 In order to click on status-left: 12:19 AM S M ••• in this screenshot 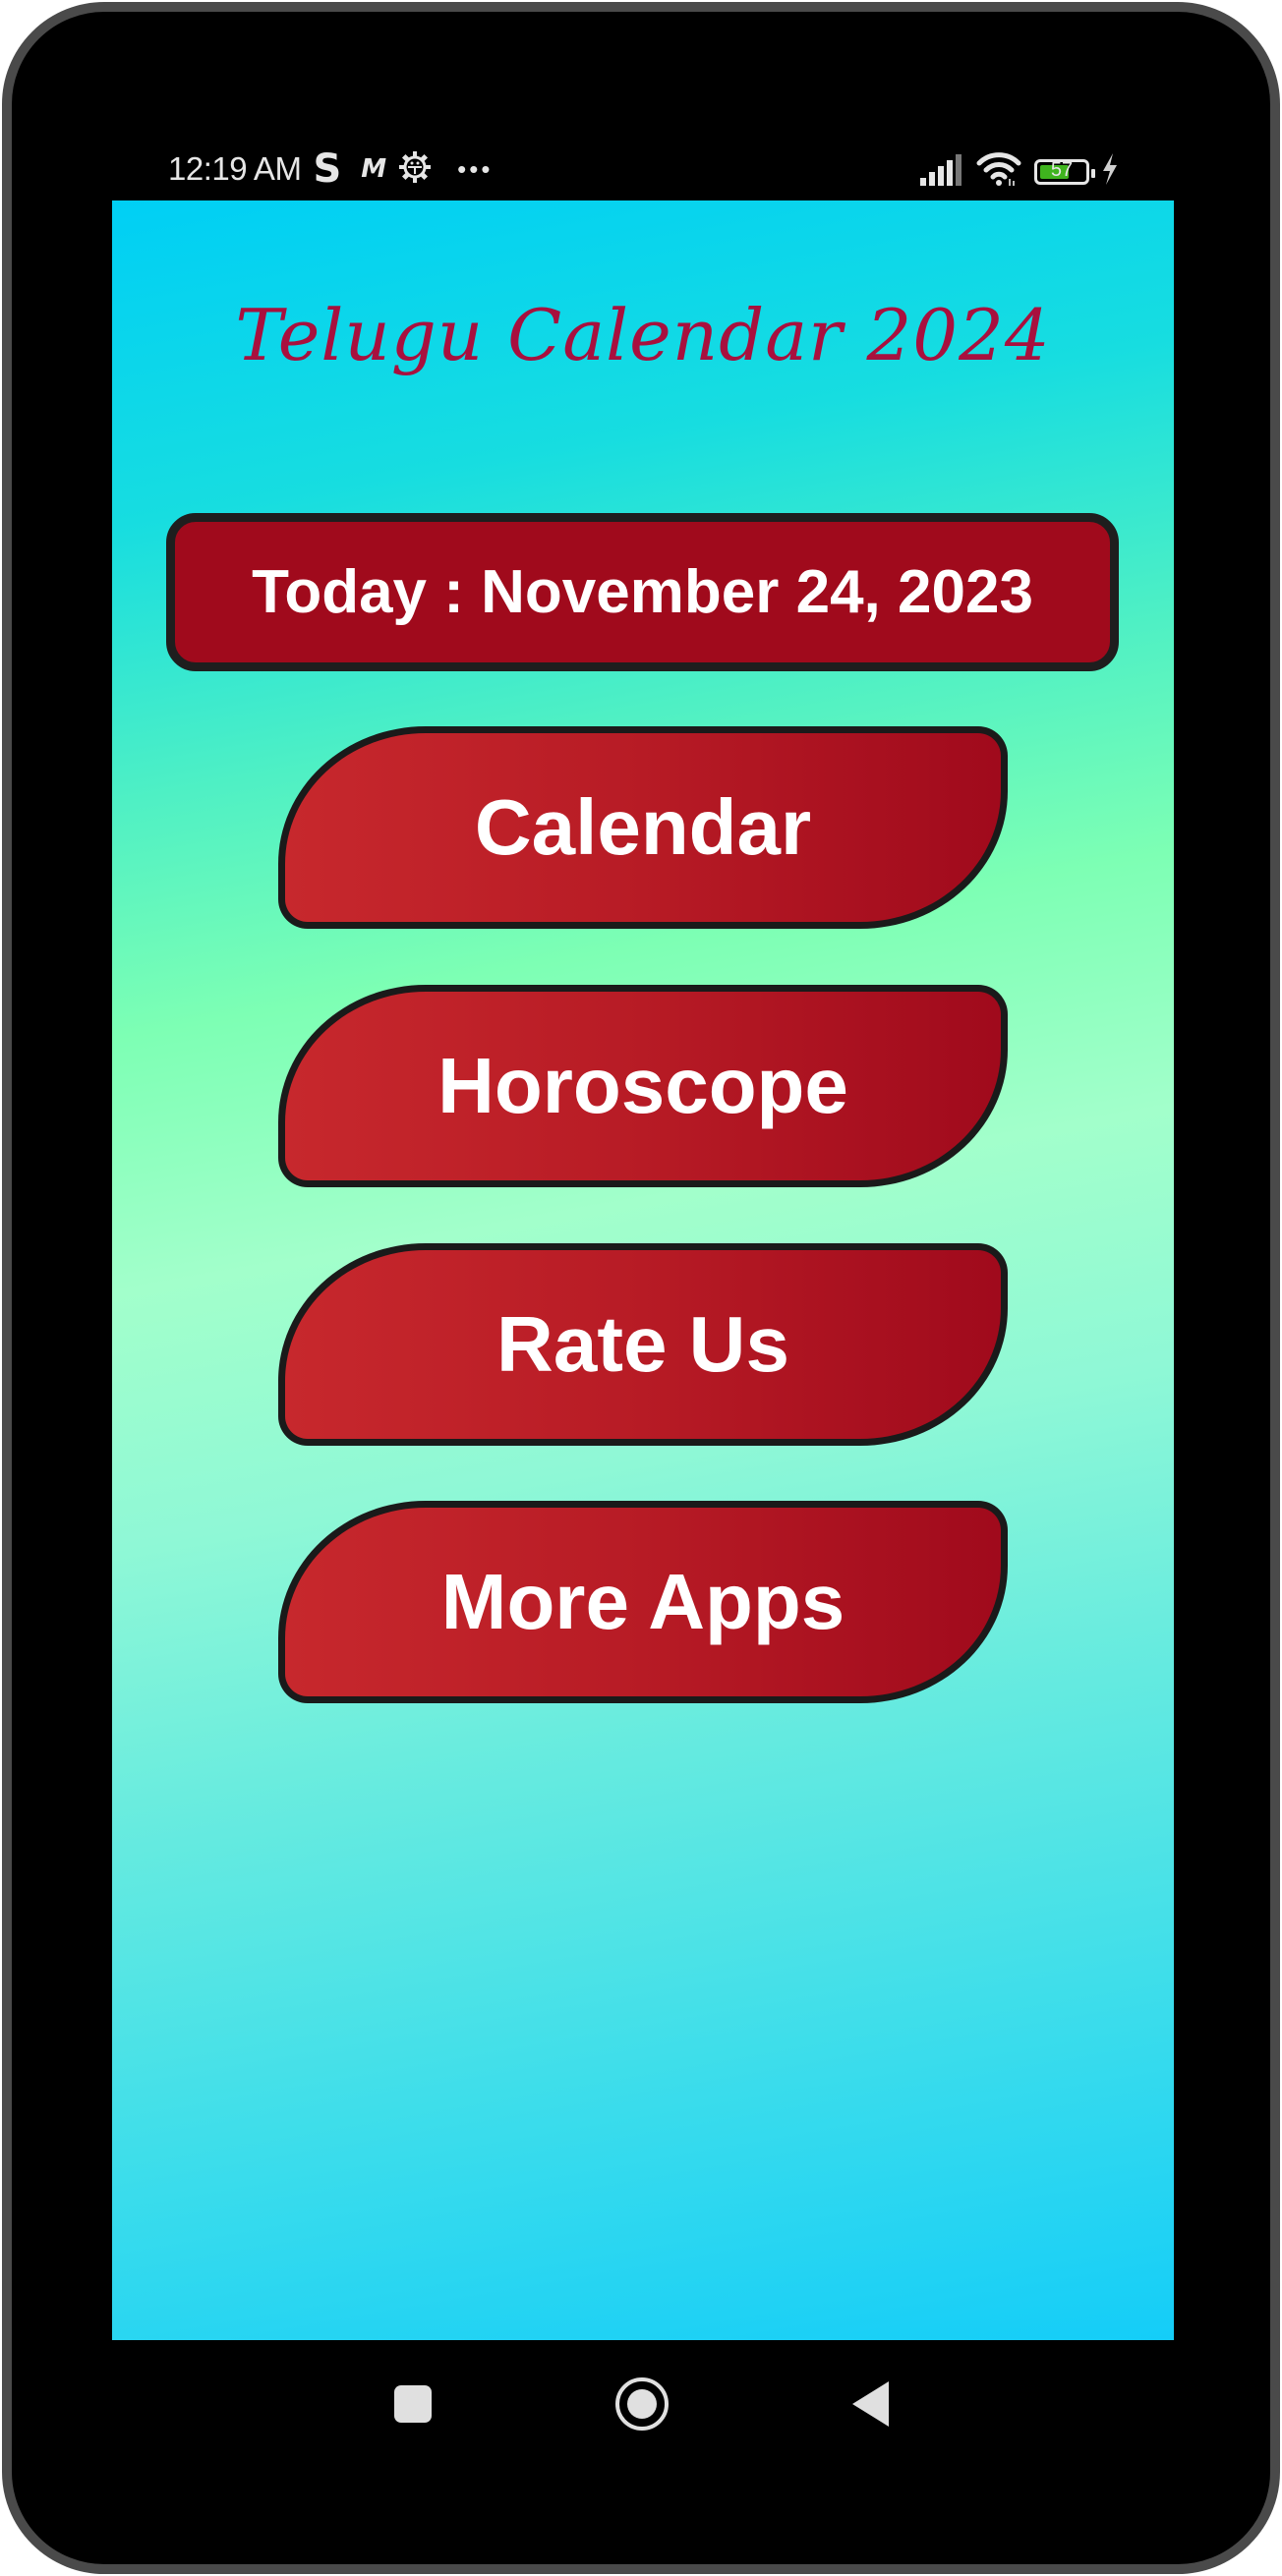, I will do `click(330, 169)`.